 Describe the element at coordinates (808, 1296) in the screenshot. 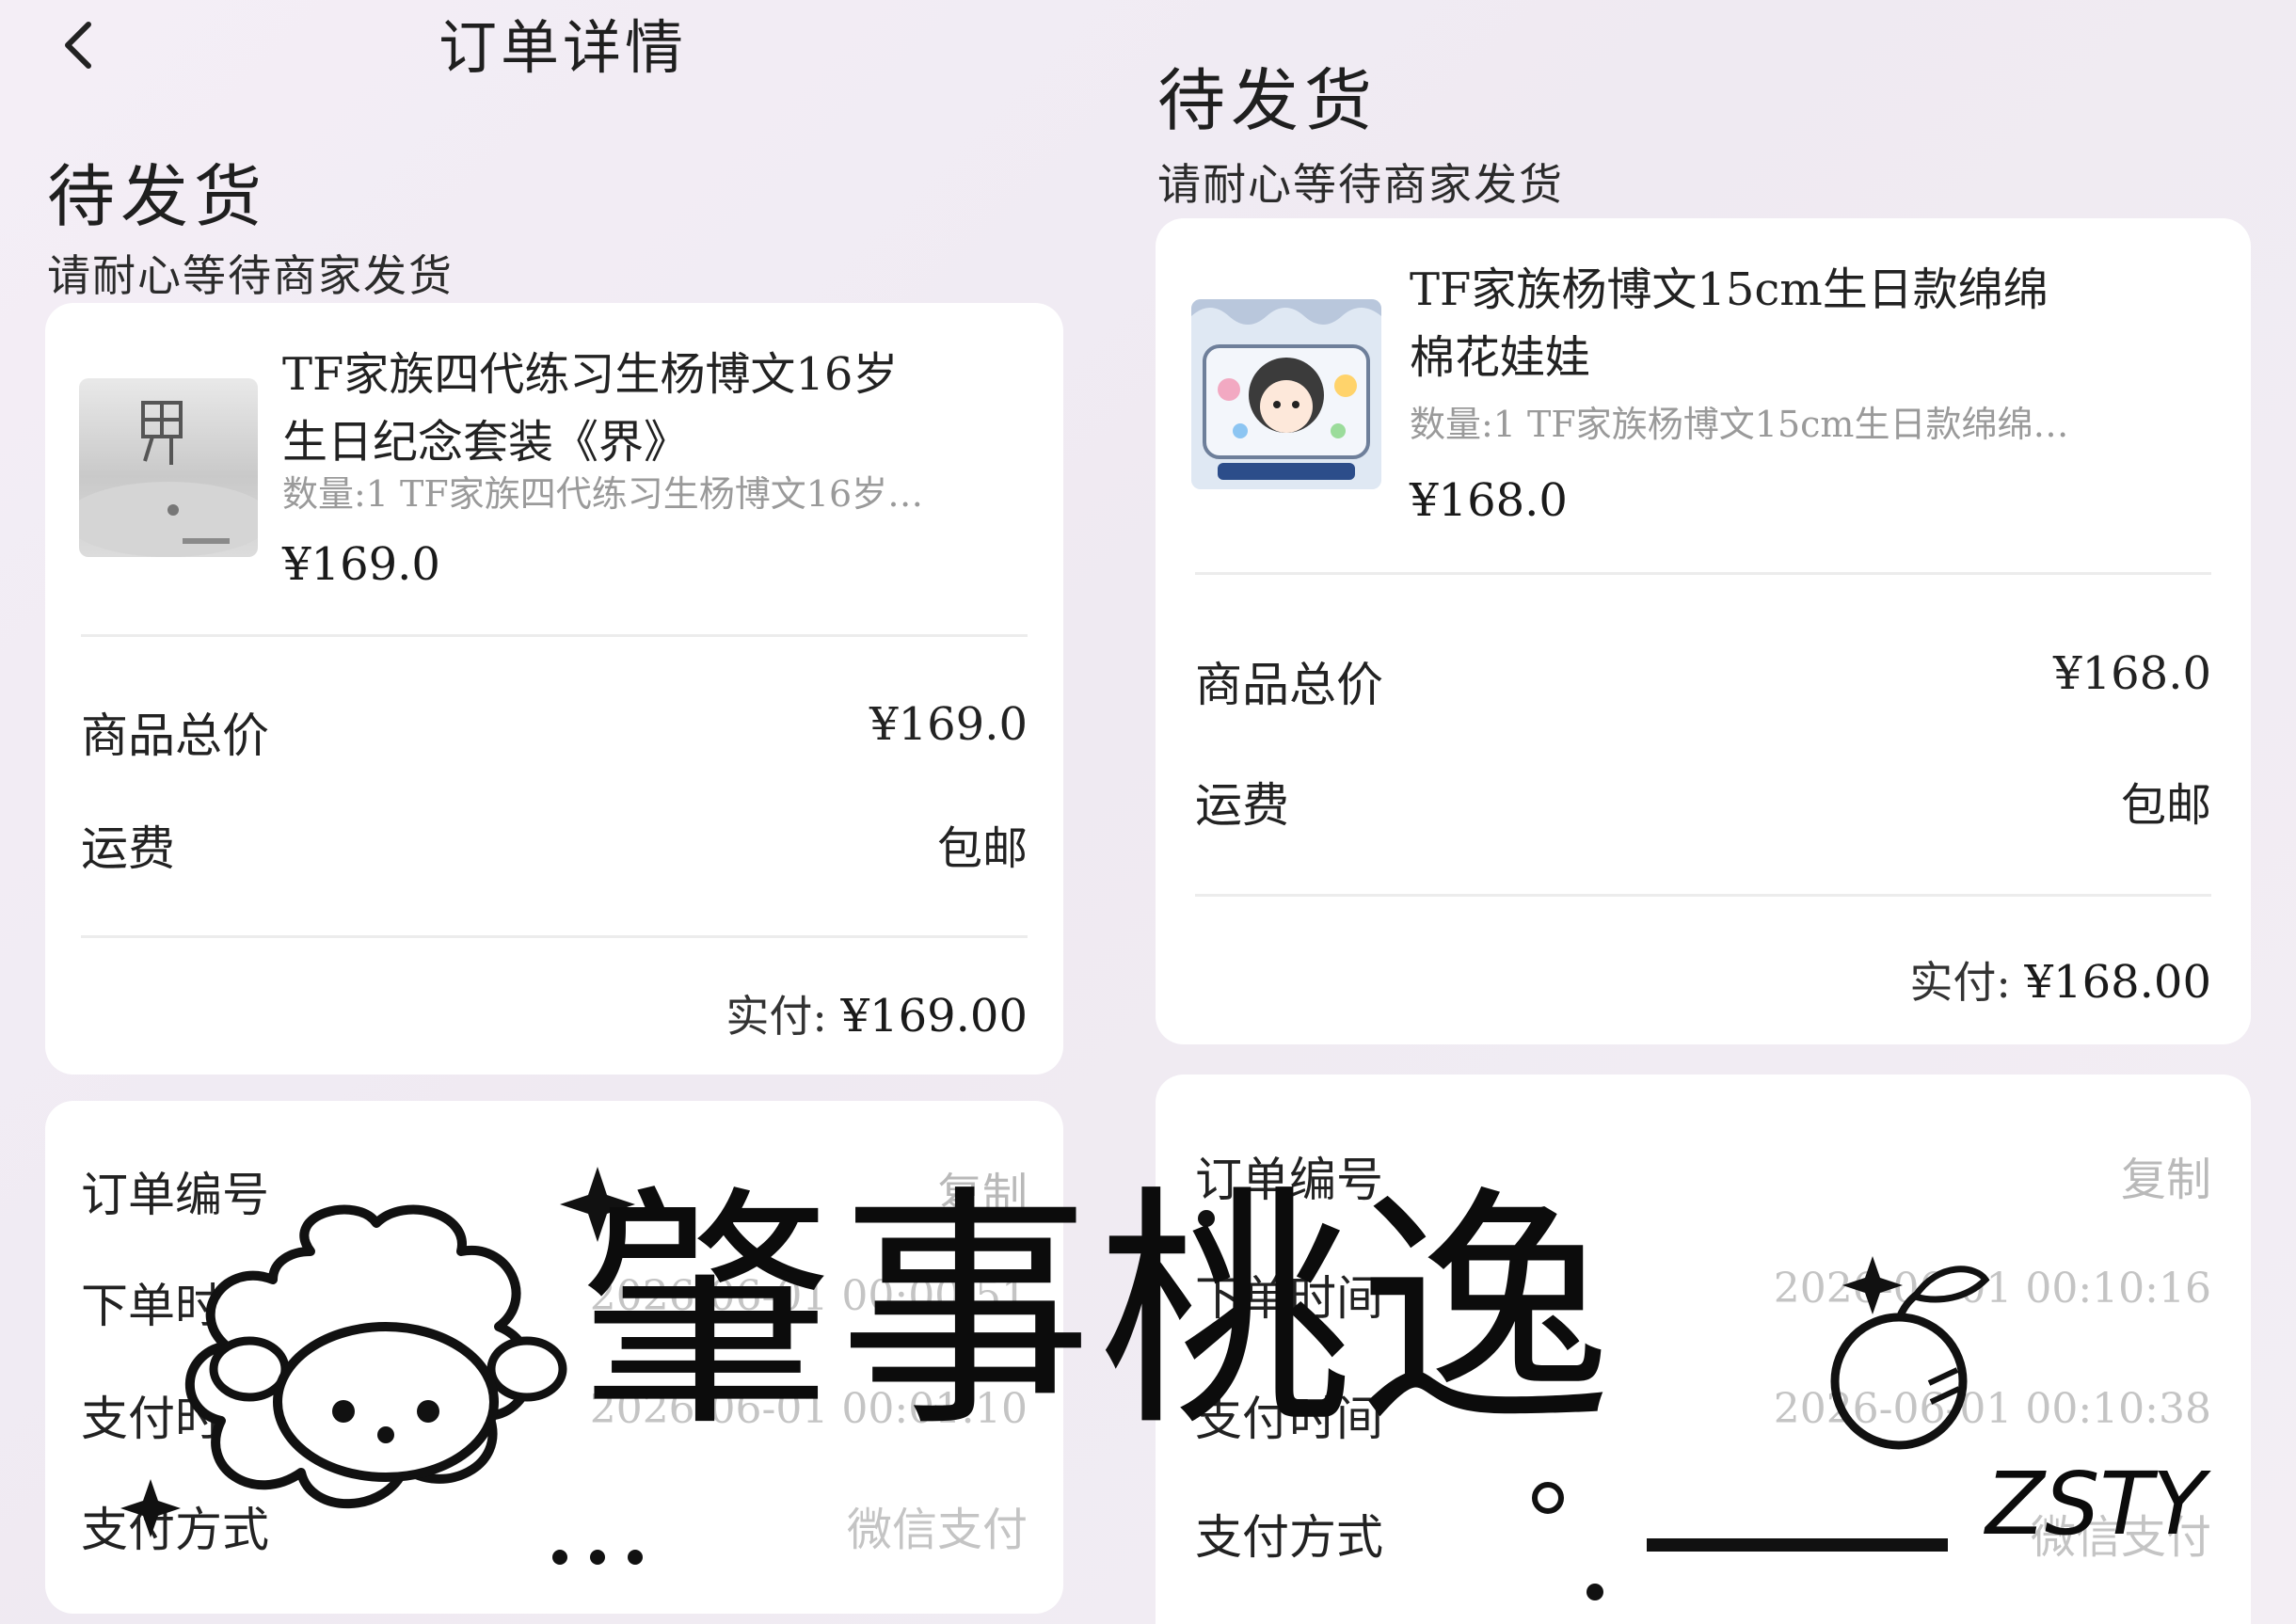

I see `order-time-value: 2026-06-01 00:00:51` at that location.